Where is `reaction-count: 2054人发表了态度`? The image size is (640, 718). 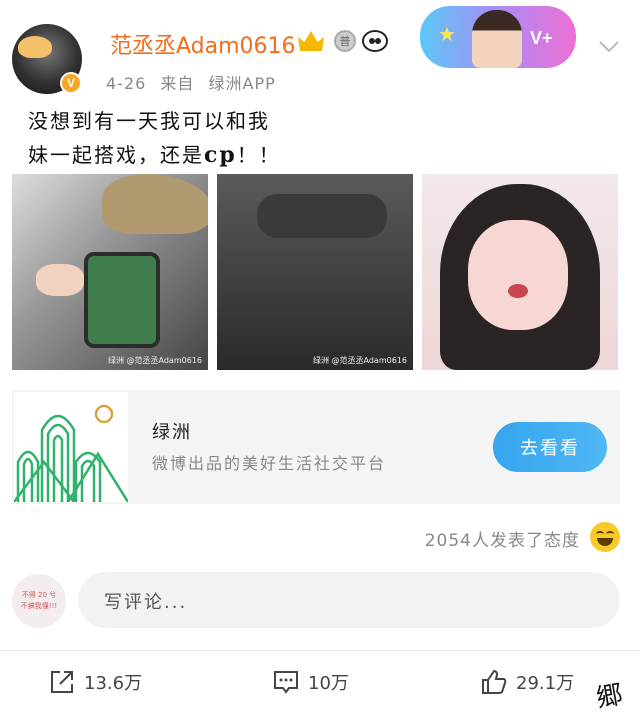 reaction-count: 2054人发表了态度 is located at coordinates (502, 538).